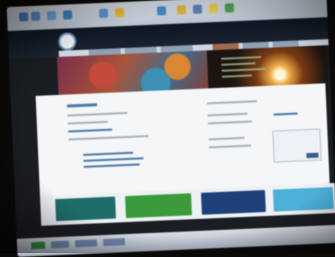 This screenshot has width=335, height=257. Describe the element at coordinates (312, 155) in the screenshot. I see `login-button` at that location.